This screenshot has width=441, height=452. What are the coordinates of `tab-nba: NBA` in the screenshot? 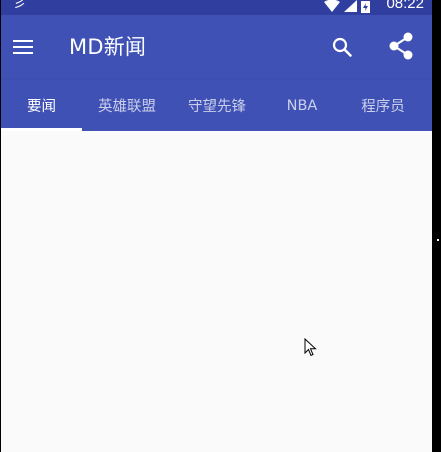 It's located at (302, 105).